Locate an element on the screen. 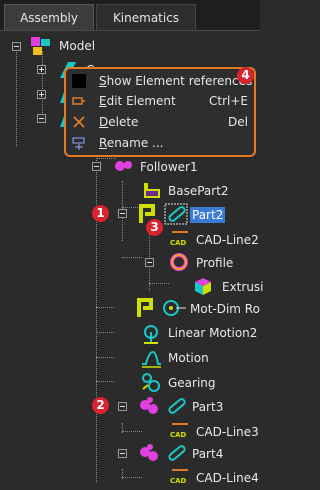 The width and height of the screenshot is (320, 490). tab-bar: Assembly Kinematics is located at coordinates (130, 15).